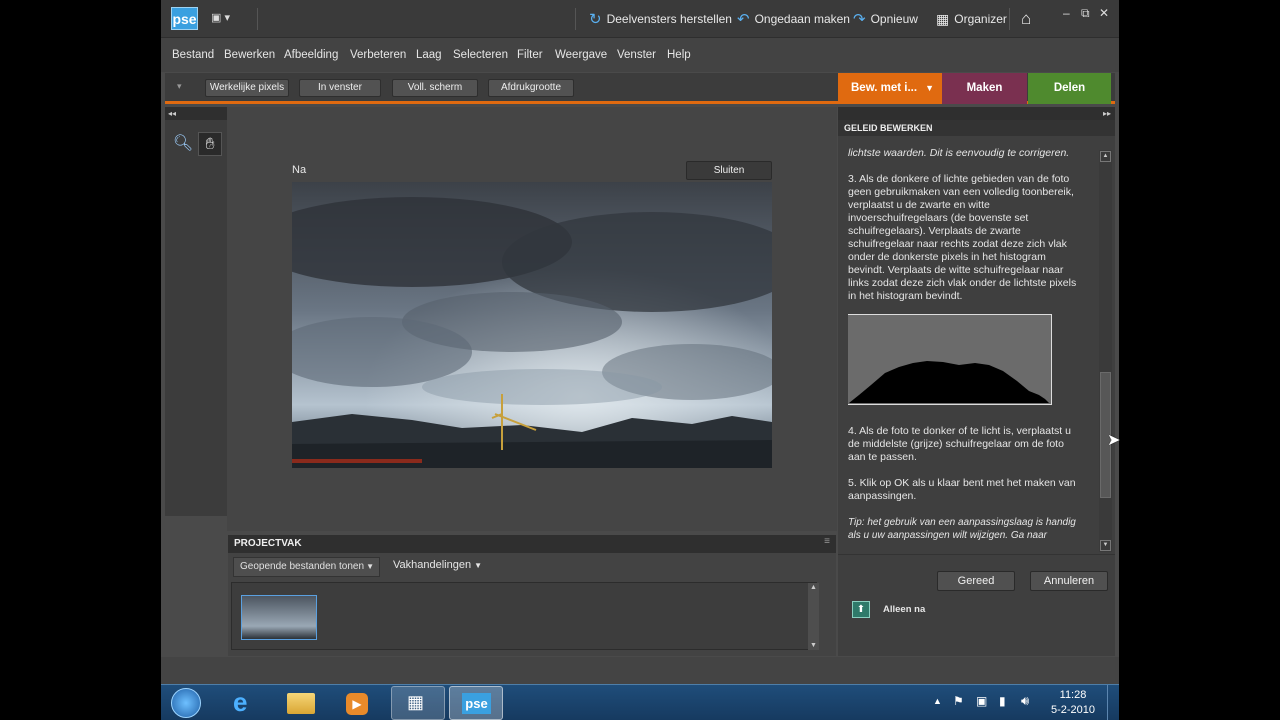 Image resolution: width=1280 pixels, height=720 pixels. I want to click on print-size-button: Afdrukgrootte, so click(531, 88).